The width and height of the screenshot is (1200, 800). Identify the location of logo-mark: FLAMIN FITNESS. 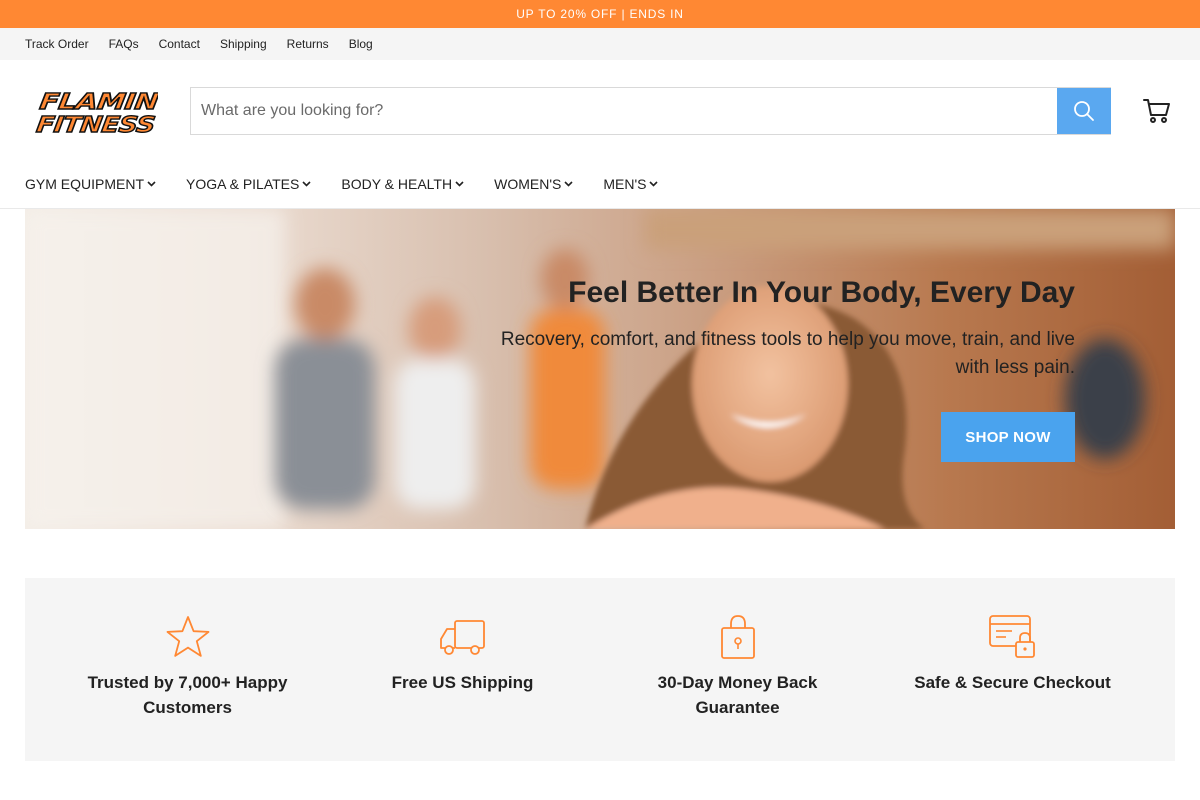
(98, 113).